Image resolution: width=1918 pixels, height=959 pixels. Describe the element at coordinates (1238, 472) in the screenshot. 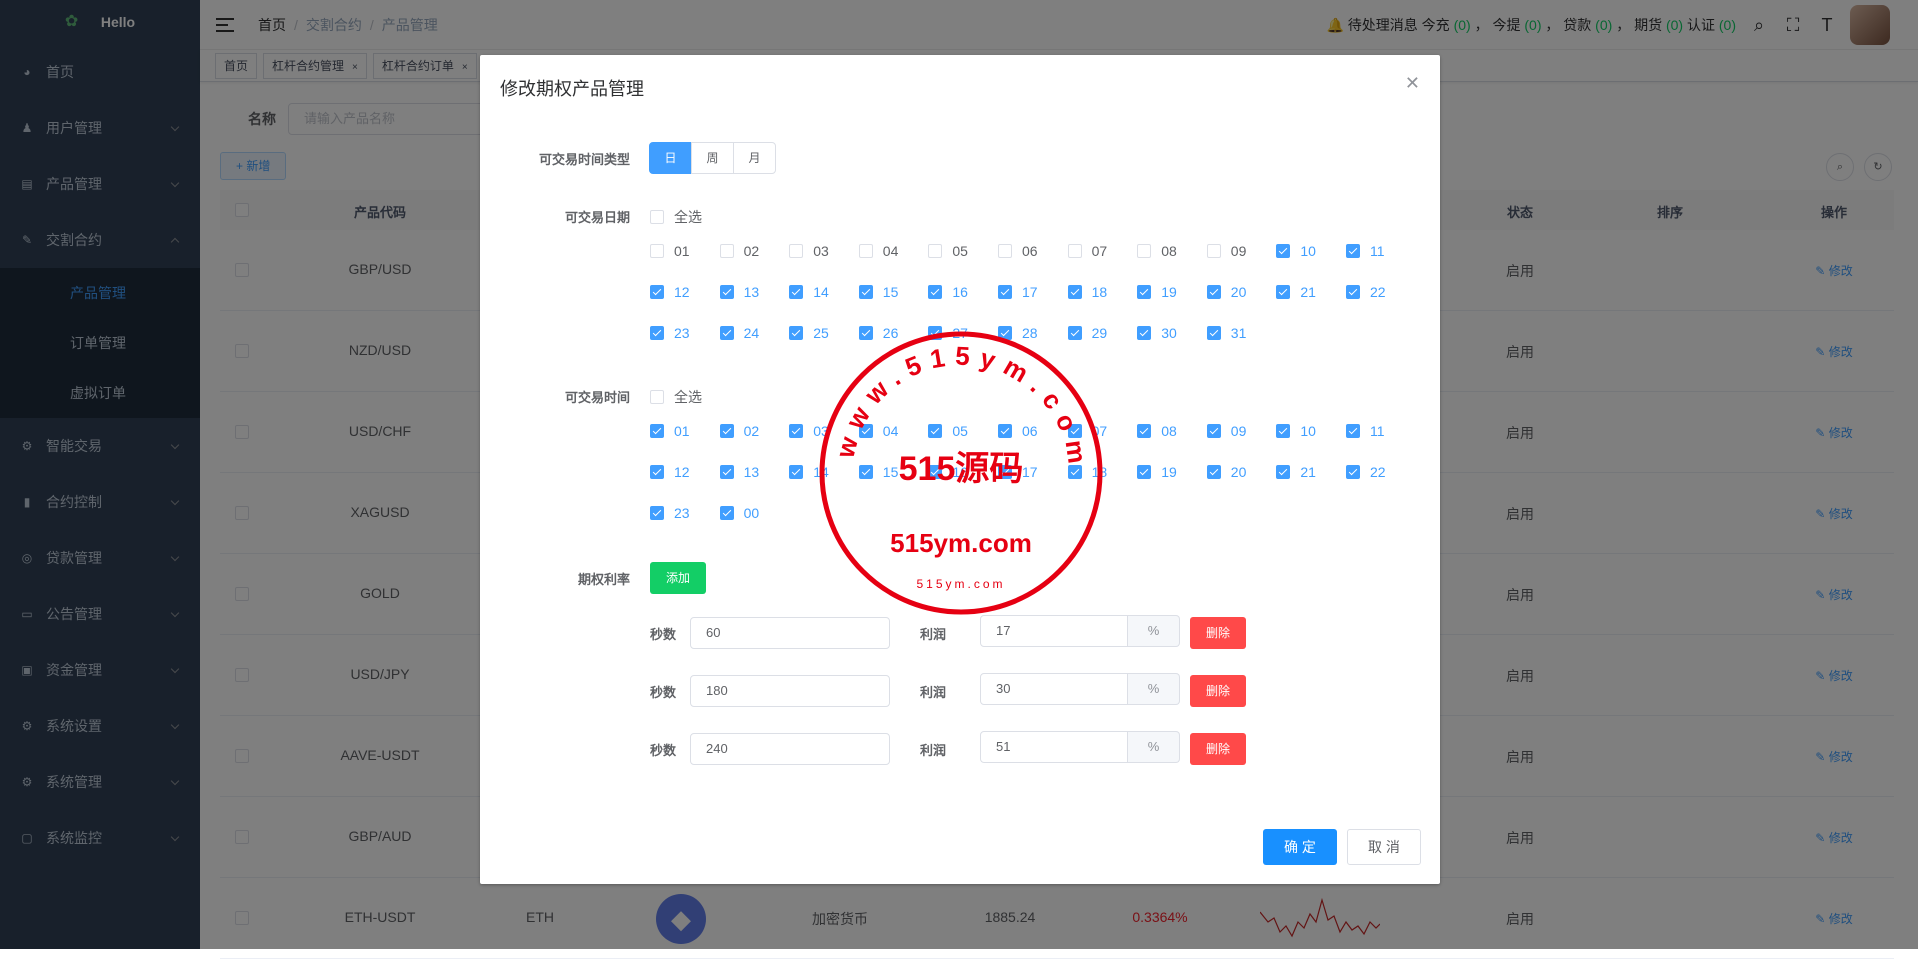

I see `checkbox-label: 20` at that location.